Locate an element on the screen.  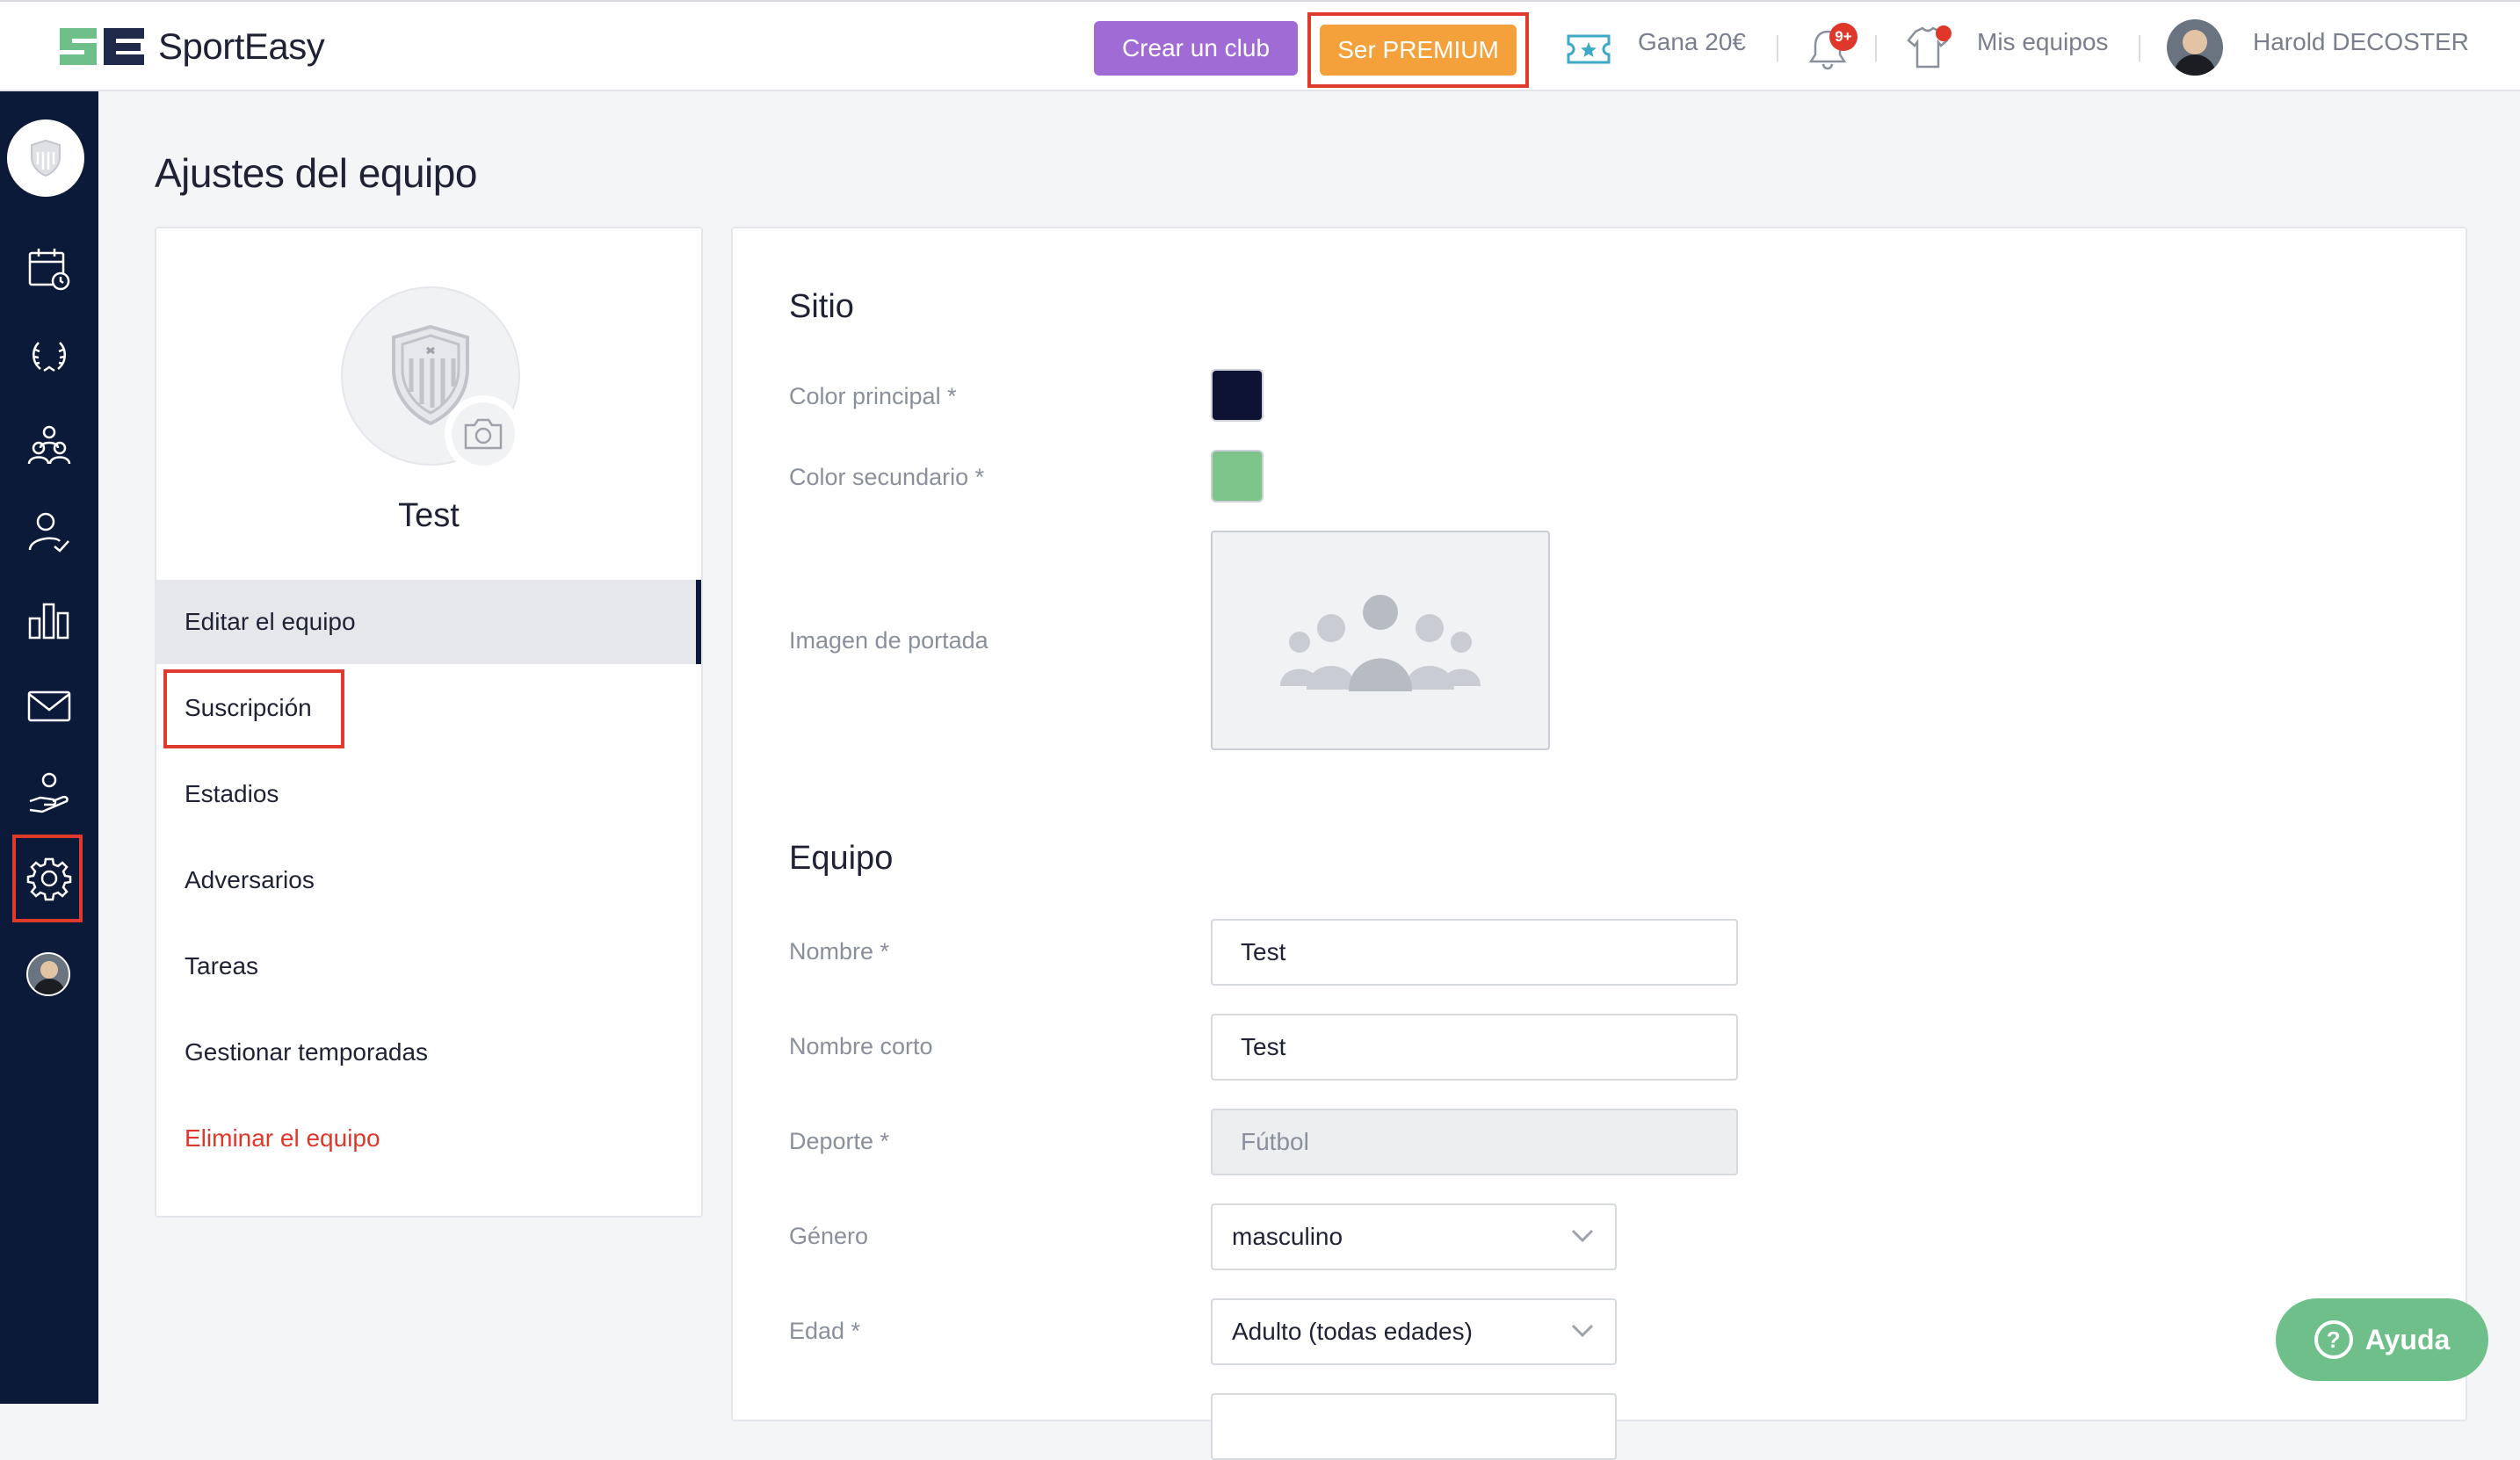
my-teams-link: Mis equipos is located at coordinates (2042, 42).